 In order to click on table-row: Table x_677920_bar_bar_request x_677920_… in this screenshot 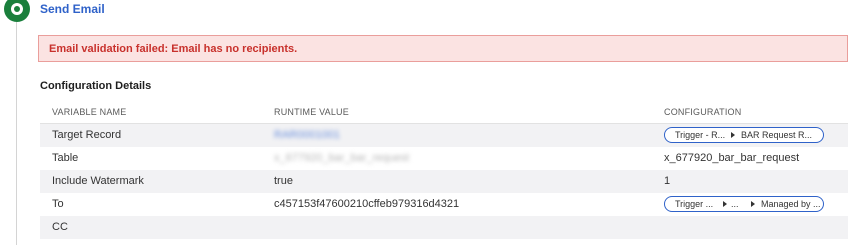, I will do `click(444, 158)`.